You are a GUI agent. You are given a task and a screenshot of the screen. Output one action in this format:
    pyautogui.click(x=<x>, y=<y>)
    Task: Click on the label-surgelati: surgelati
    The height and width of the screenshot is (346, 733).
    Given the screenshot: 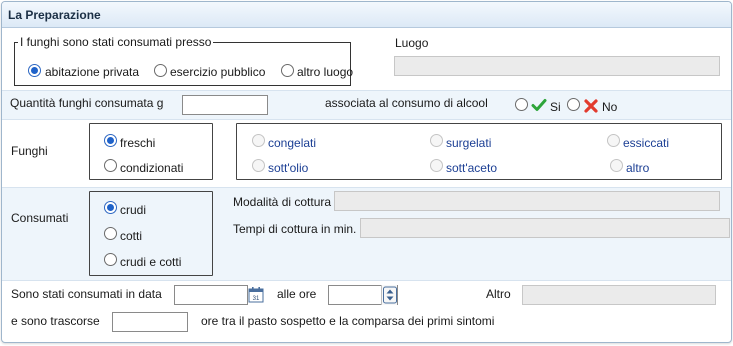 What is the action you would take?
    pyautogui.click(x=469, y=143)
    